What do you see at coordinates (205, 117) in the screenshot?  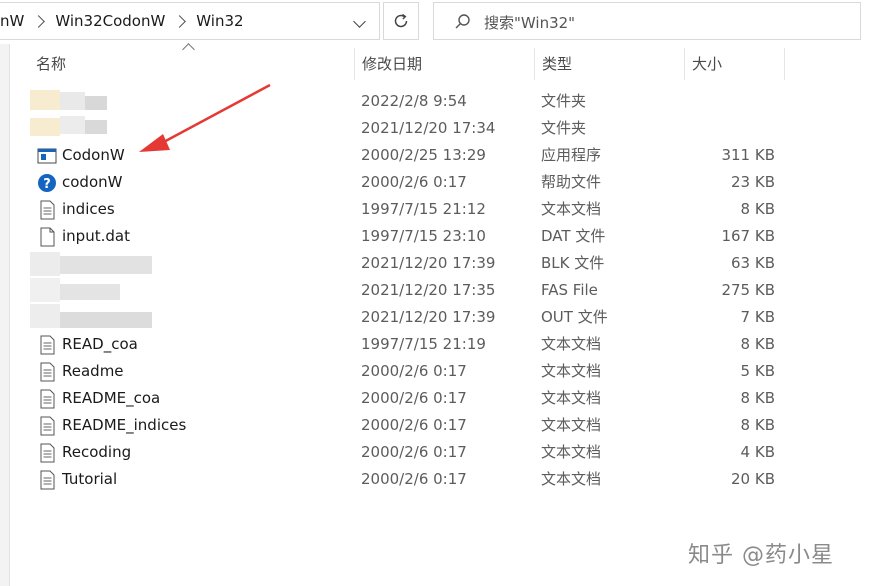 I see `annotation-arrow` at bounding box center [205, 117].